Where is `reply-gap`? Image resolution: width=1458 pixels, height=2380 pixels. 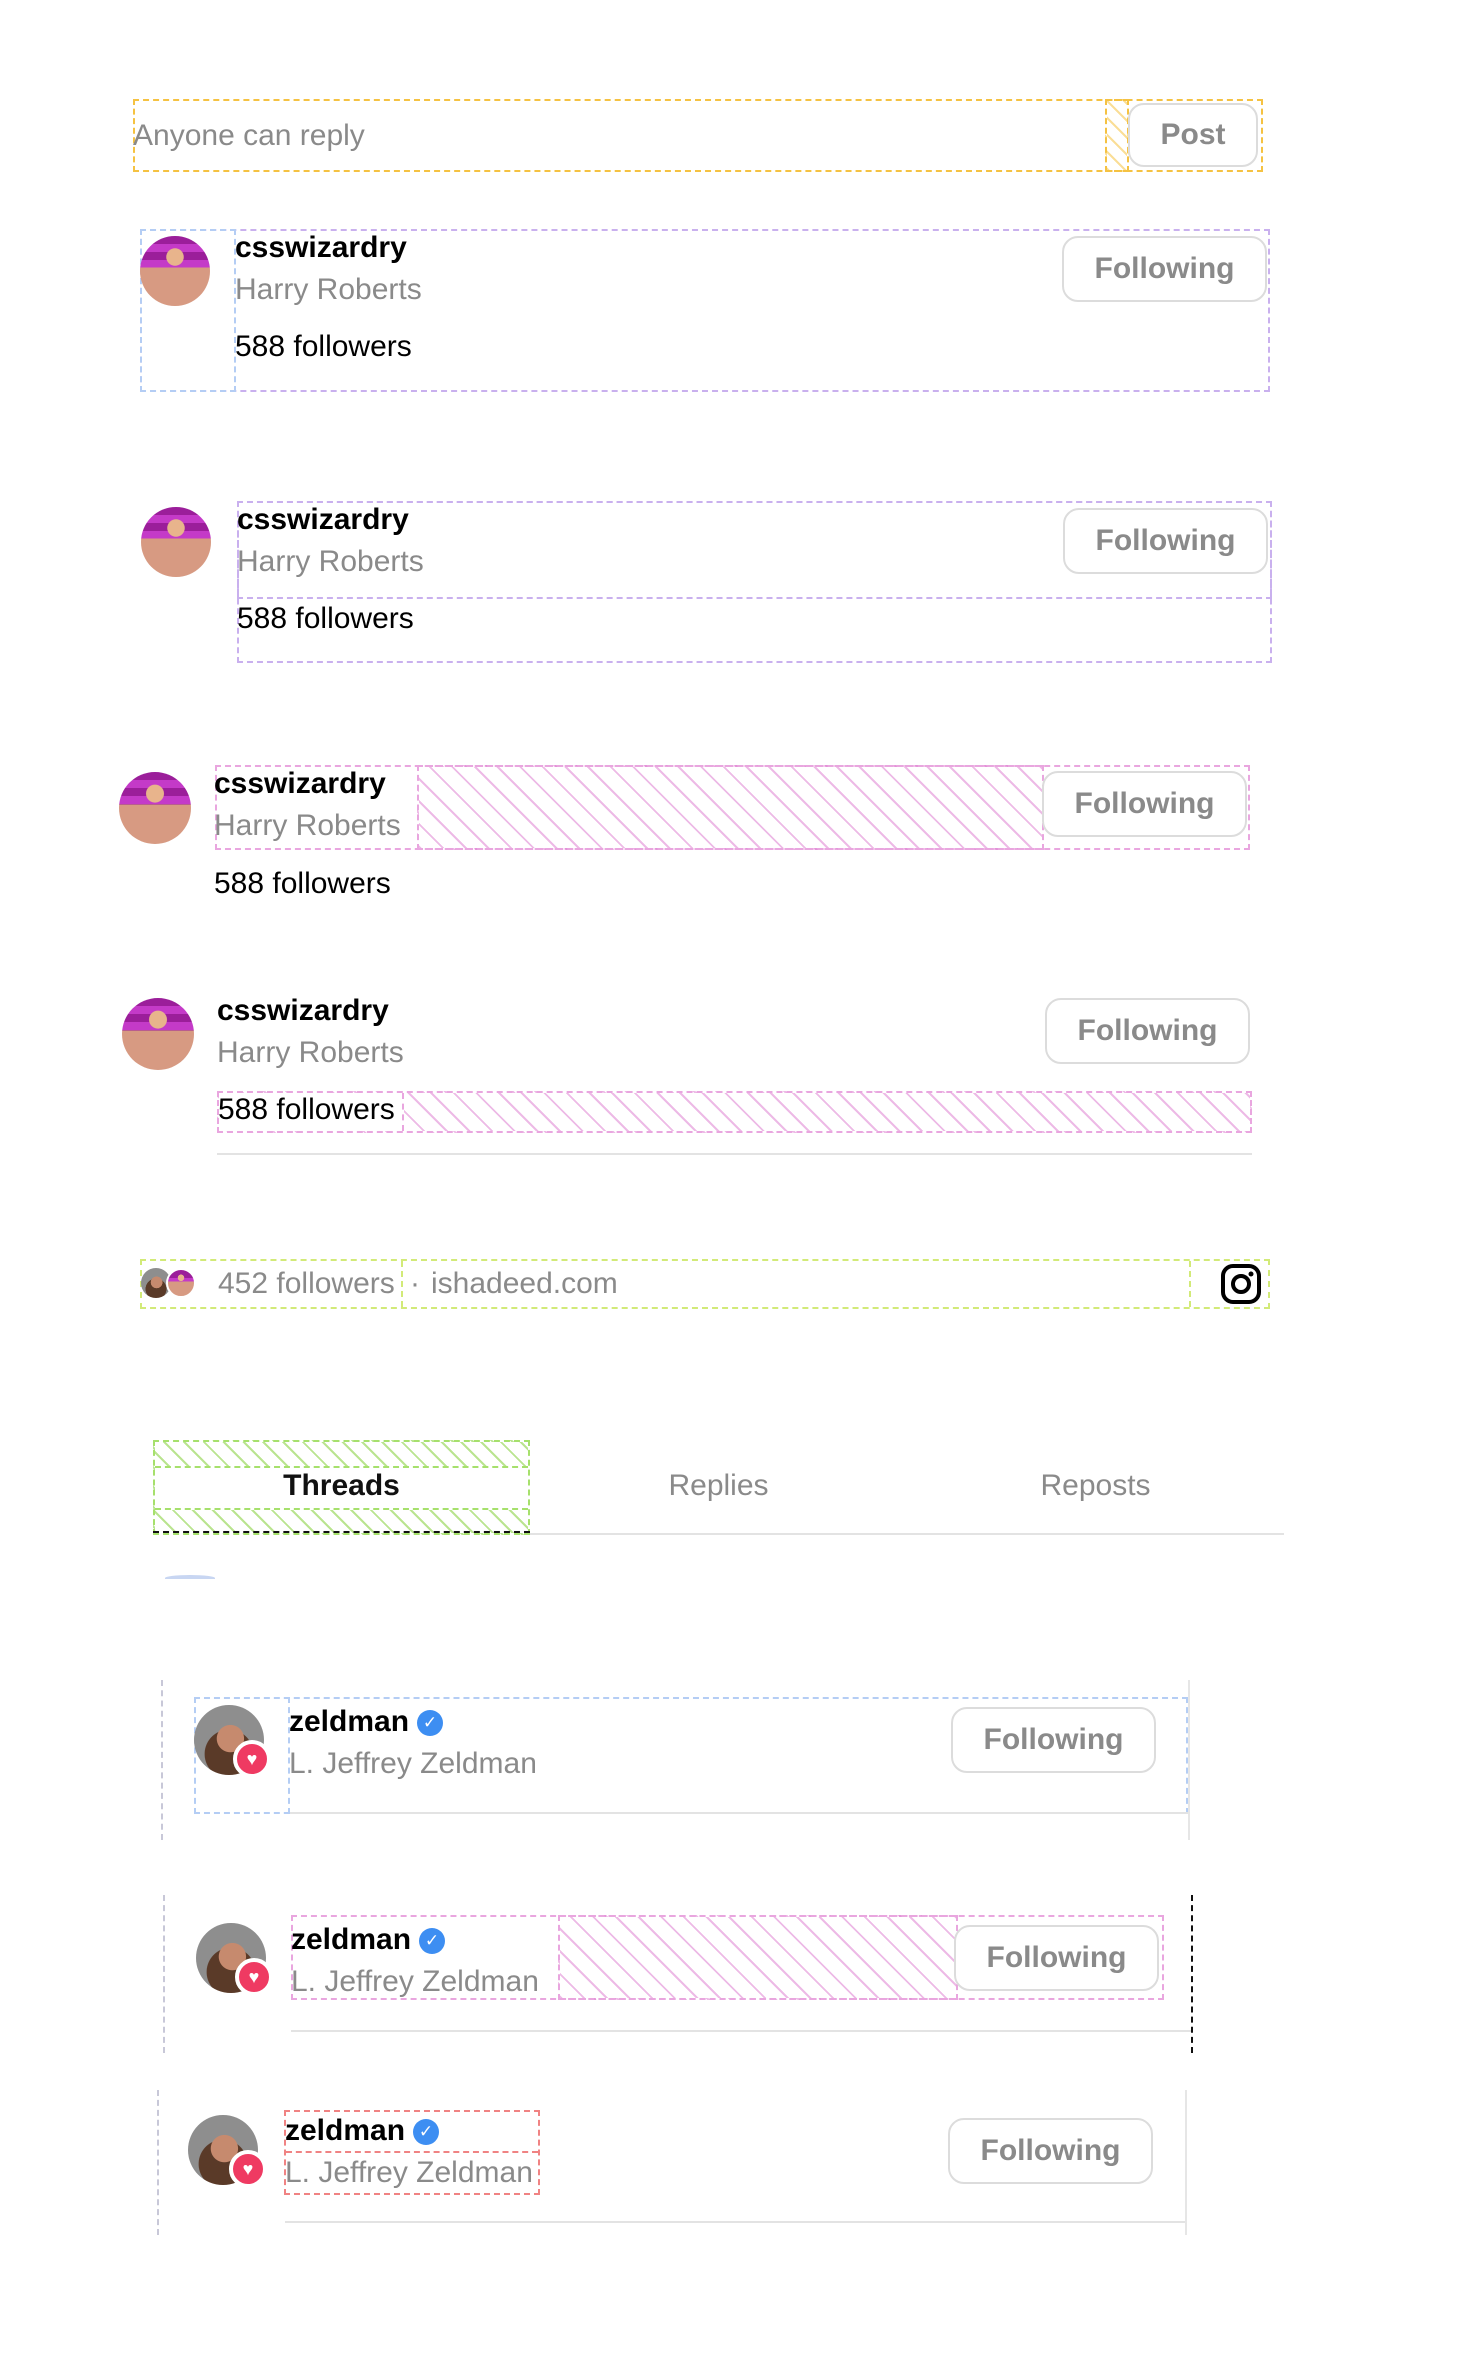
reply-gap is located at coordinates (1117, 135).